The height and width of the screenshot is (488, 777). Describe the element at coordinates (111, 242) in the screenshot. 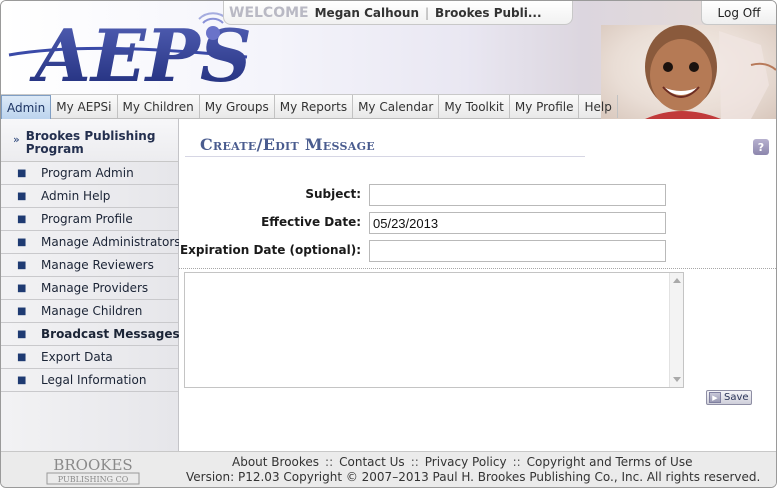

I see `sidebar-item-label: Manage Administrators` at that location.